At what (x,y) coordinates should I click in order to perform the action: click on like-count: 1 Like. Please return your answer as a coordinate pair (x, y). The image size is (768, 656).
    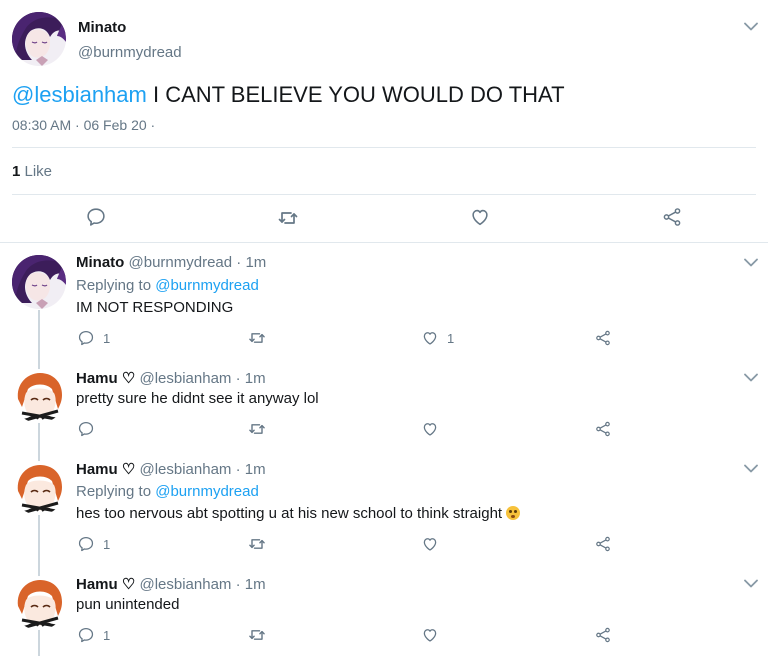
    Looking at the image, I should click on (32, 171).